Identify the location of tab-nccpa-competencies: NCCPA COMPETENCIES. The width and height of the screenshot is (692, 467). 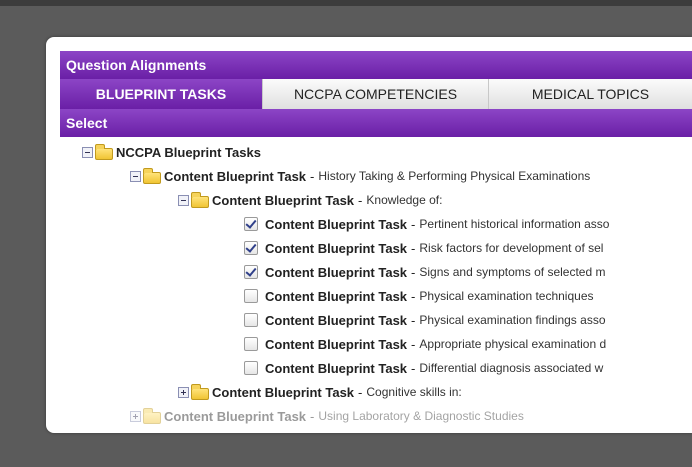
(375, 94).